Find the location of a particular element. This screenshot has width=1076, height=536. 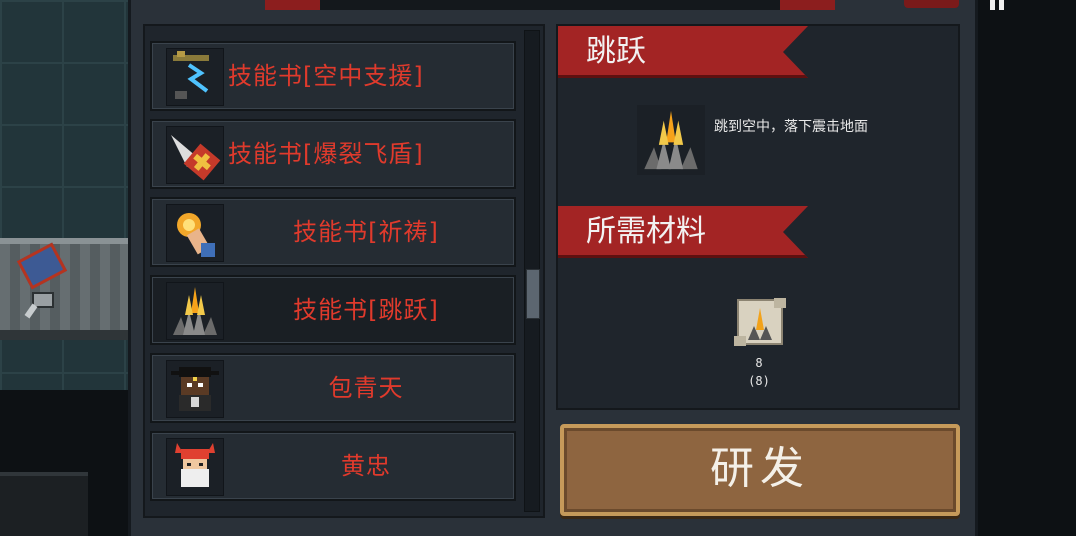

workbench is located at coordinates (65, 289).